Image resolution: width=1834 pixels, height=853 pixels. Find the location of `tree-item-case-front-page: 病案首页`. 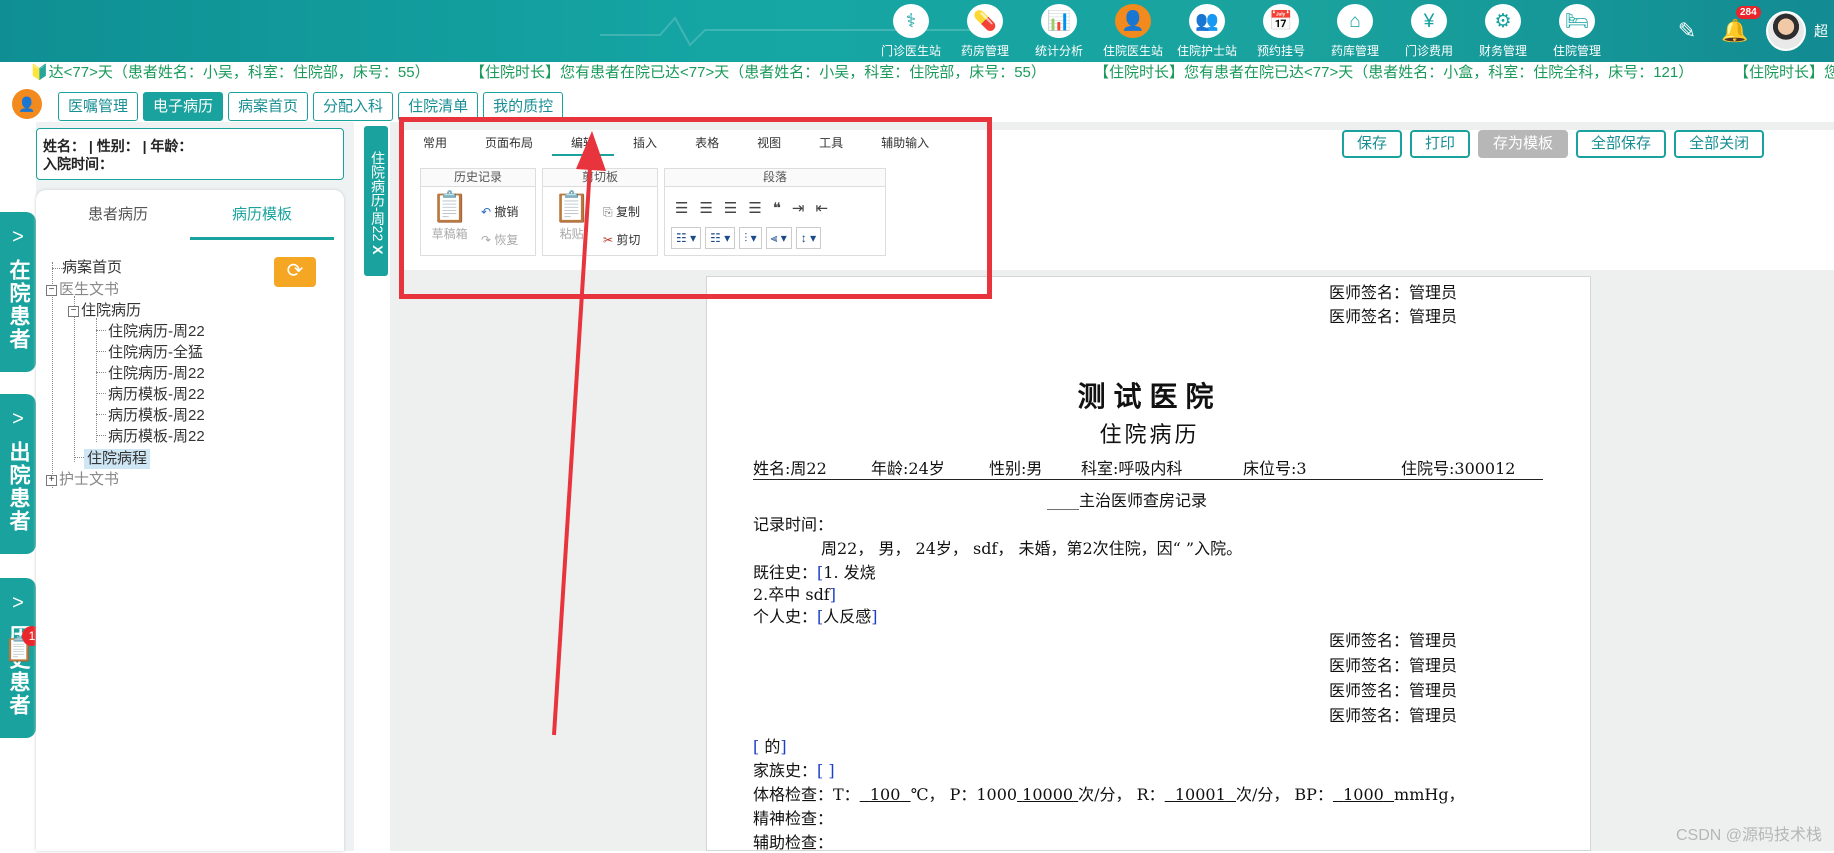

tree-item-case-front-page: 病案首页 is located at coordinates (92, 268).